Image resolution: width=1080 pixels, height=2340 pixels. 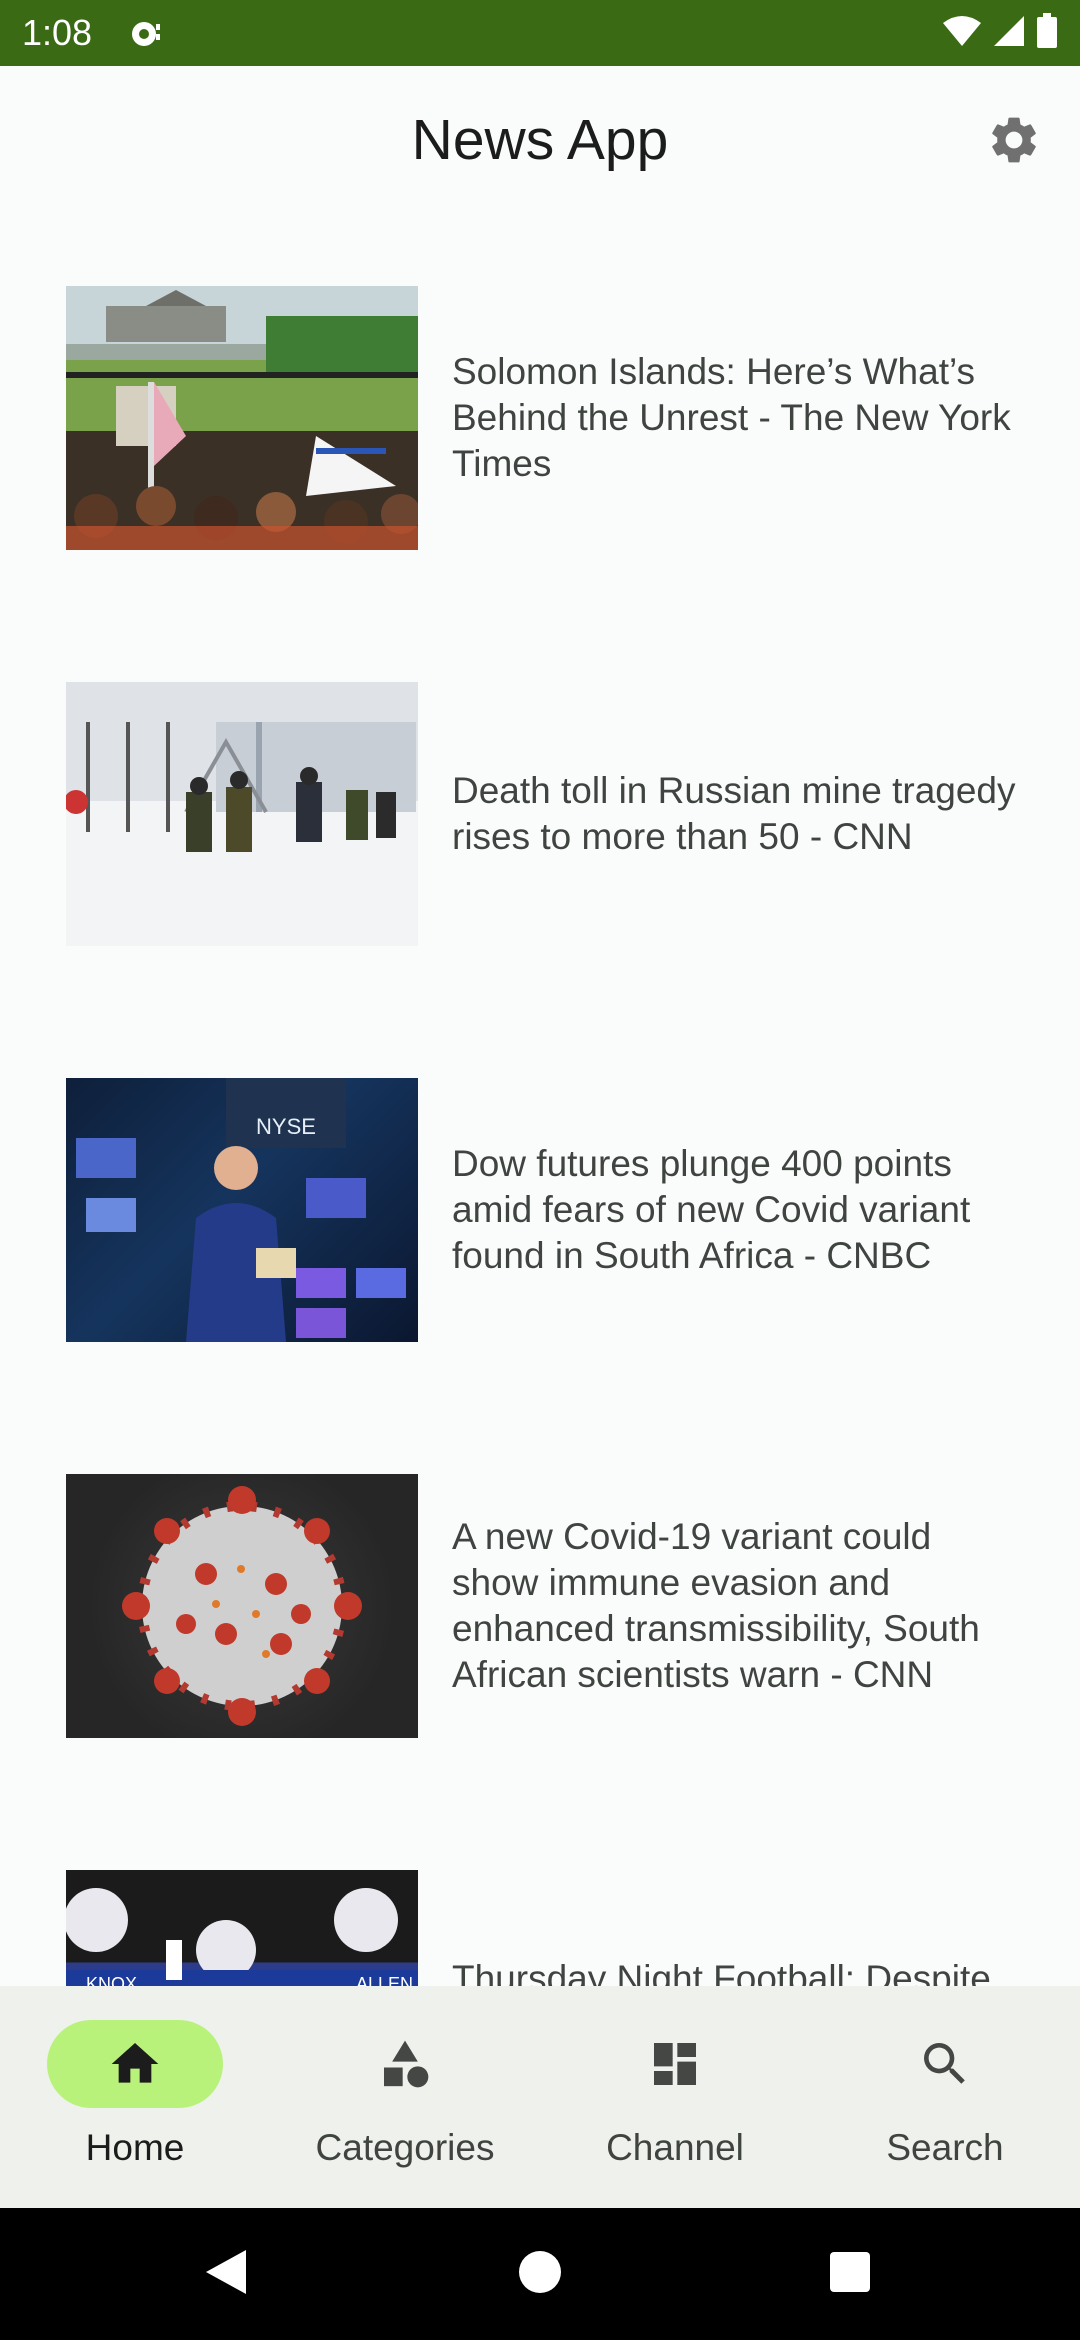 What do you see at coordinates (135, 2097) in the screenshot?
I see `nav-home: Home` at bounding box center [135, 2097].